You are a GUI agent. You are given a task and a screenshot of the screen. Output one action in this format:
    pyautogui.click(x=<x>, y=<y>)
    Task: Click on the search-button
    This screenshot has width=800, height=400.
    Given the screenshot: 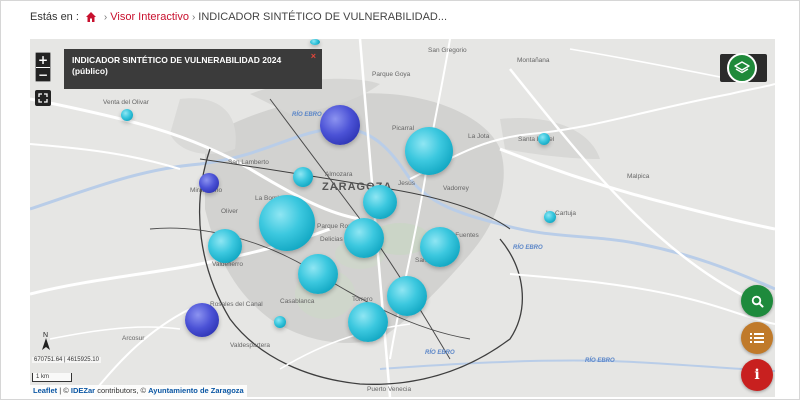 What is the action you would take?
    pyautogui.click(x=757, y=301)
    